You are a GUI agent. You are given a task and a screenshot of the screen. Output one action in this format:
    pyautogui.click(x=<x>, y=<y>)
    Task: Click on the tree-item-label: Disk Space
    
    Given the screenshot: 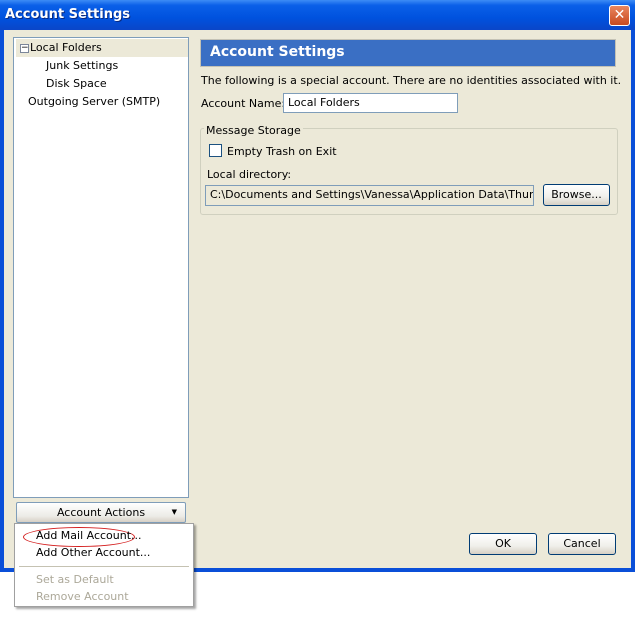 What is the action you would take?
    pyautogui.click(x=76, y=83)
    